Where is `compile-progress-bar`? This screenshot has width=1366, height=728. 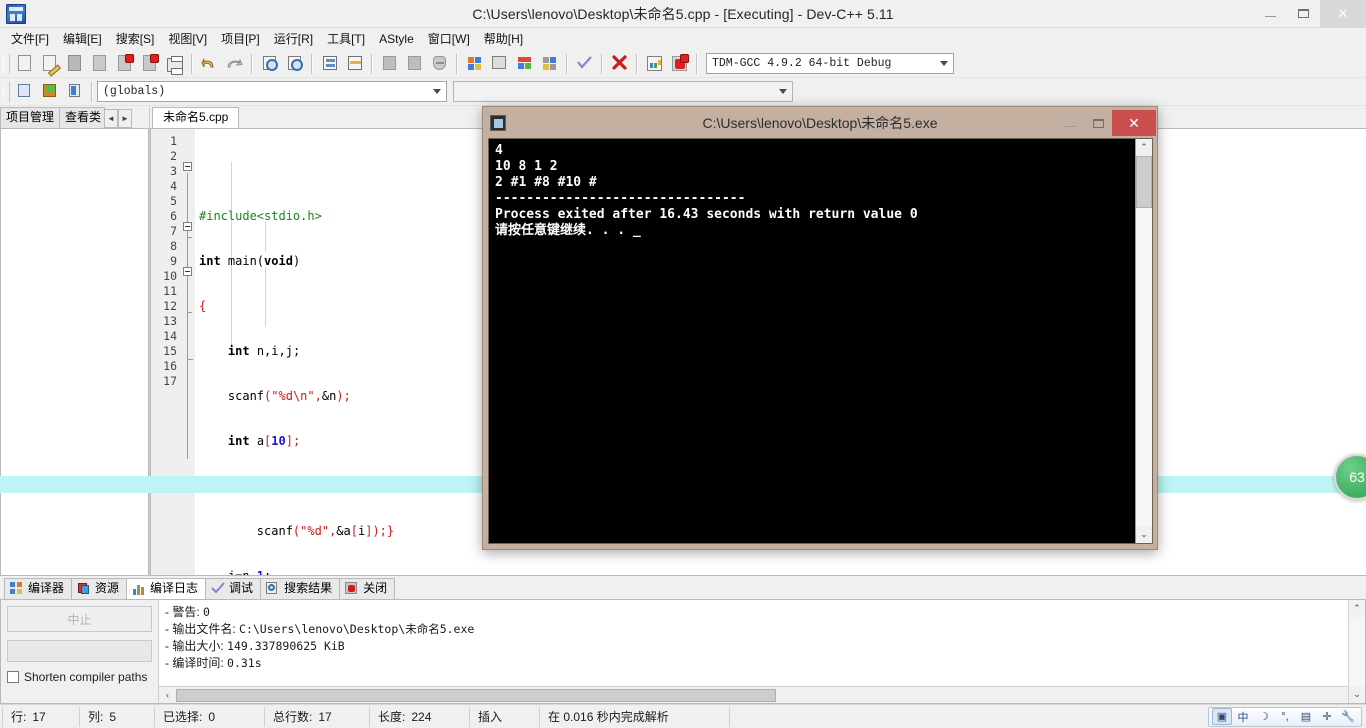 compile-progress-bar is located at coordinates (79, 651).